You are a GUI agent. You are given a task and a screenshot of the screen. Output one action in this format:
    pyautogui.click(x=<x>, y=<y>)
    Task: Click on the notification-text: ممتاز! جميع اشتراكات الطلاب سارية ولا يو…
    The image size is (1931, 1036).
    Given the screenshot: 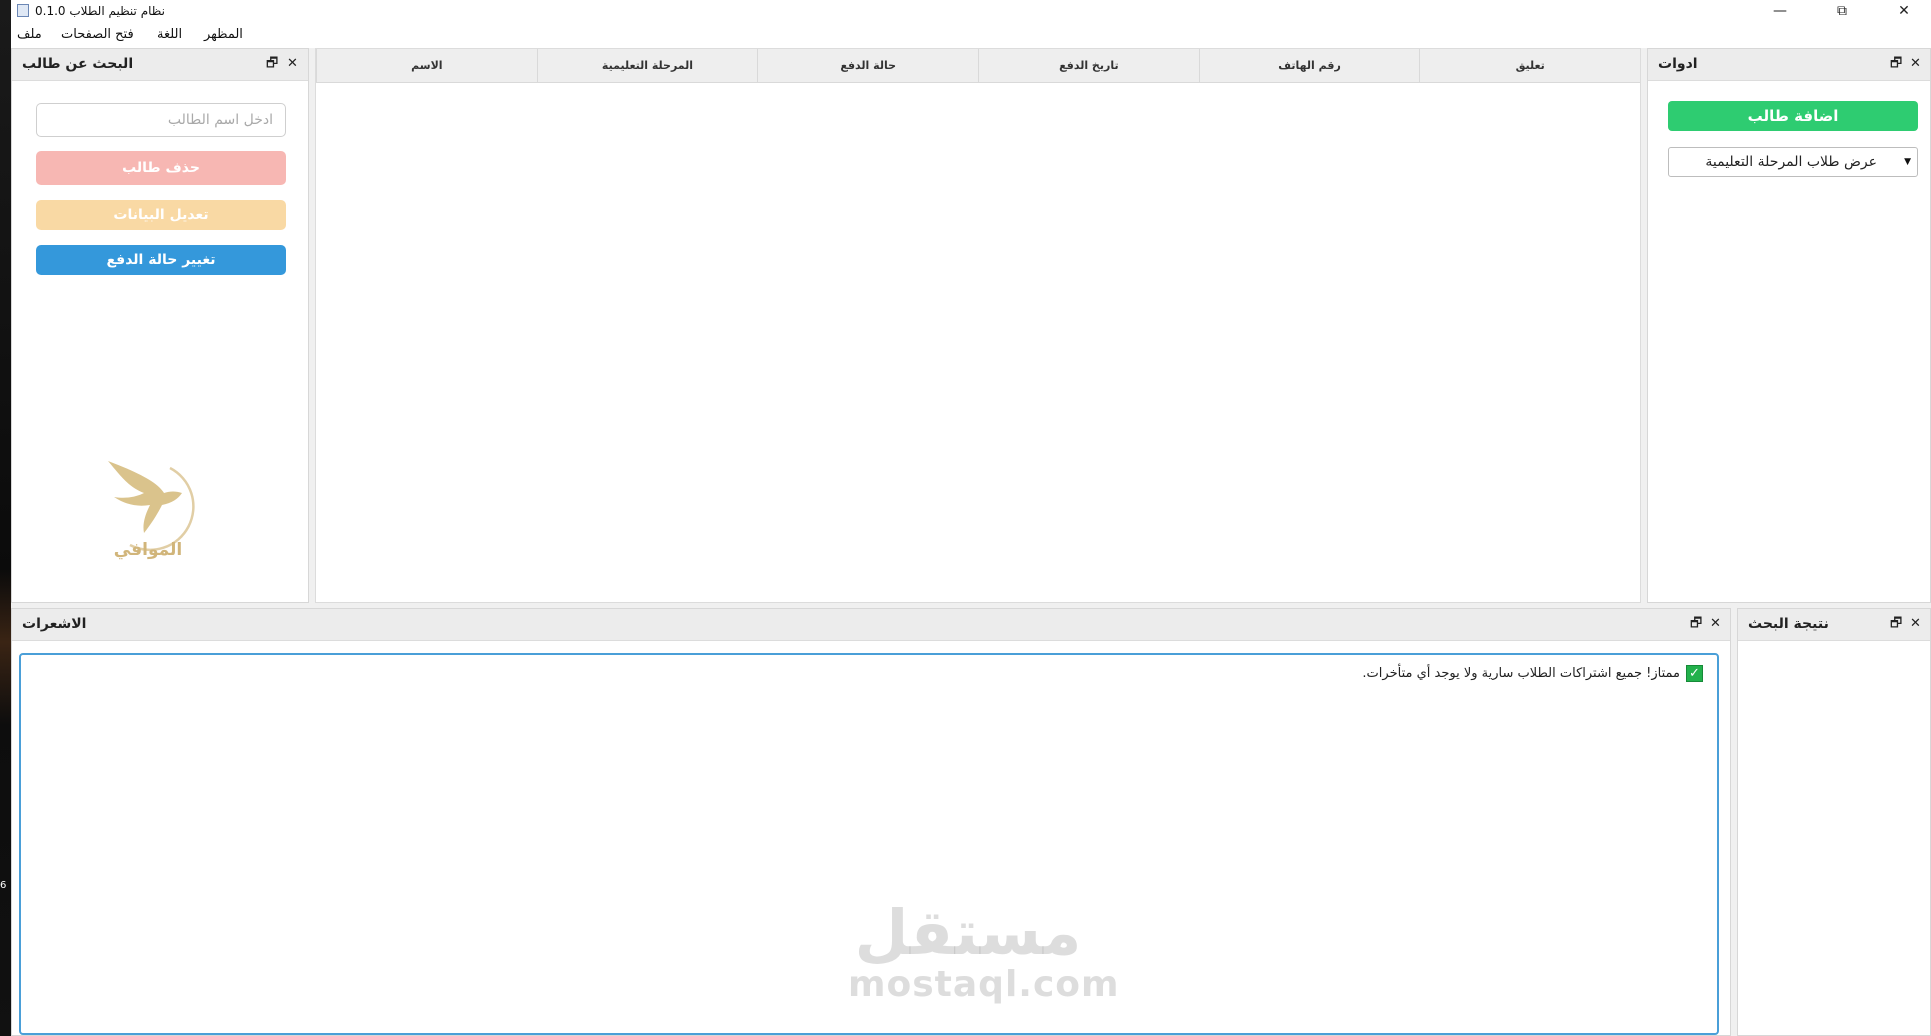 What is the action you would take?
    pyautogui.click(x=1521, y=673)
    